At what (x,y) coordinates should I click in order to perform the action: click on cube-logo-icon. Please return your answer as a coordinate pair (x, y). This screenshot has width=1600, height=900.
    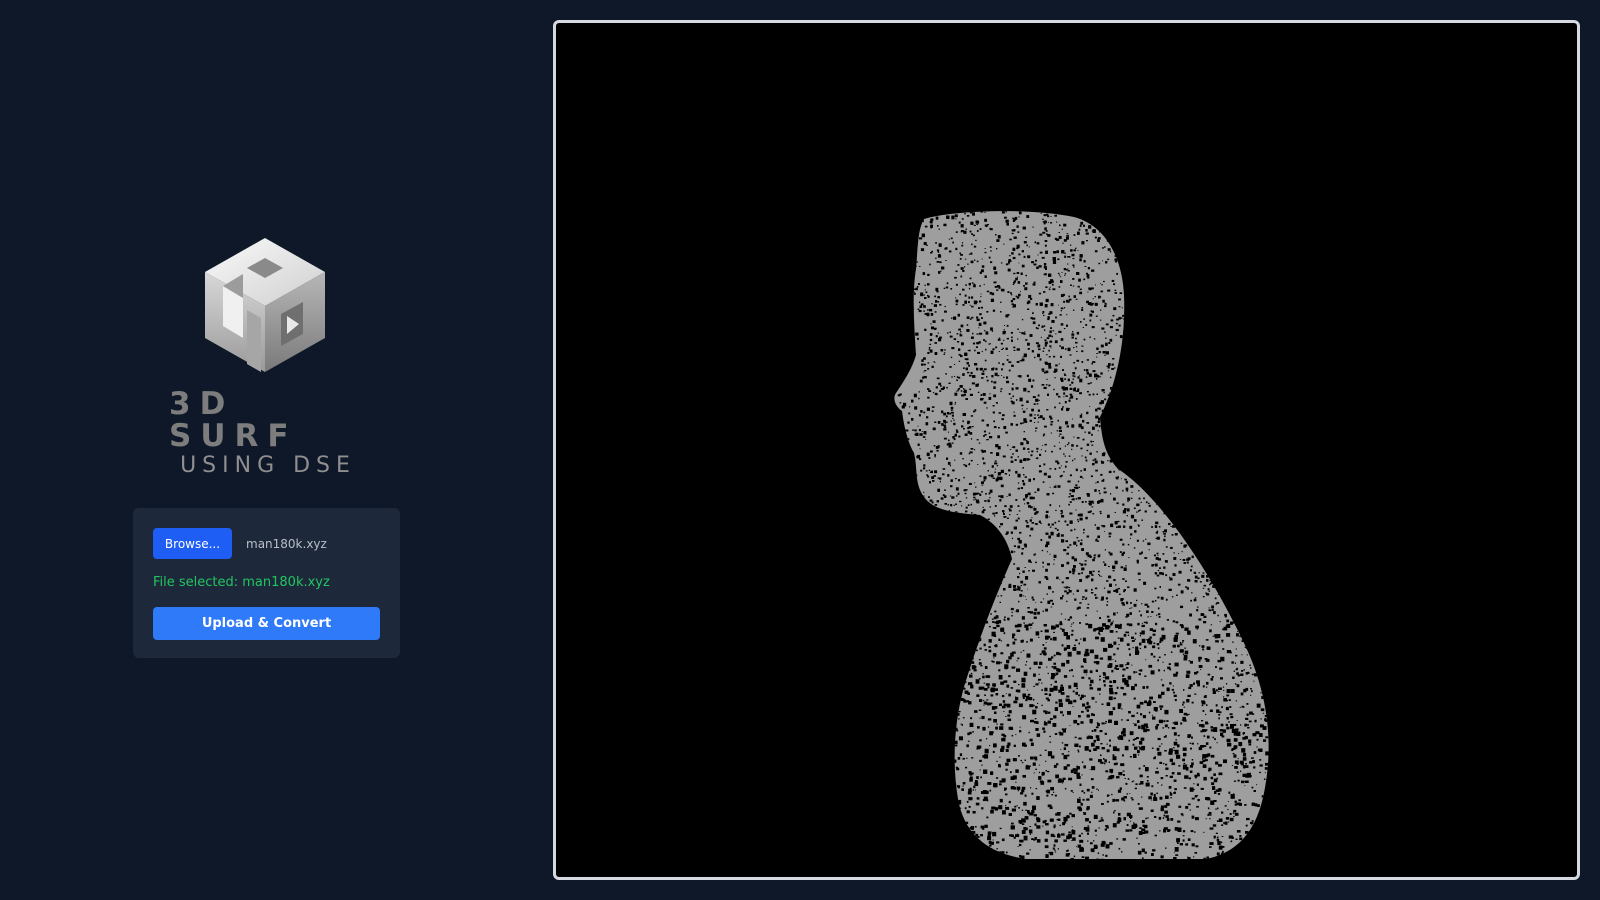
    Looking at the image, I should click on (265, 305).